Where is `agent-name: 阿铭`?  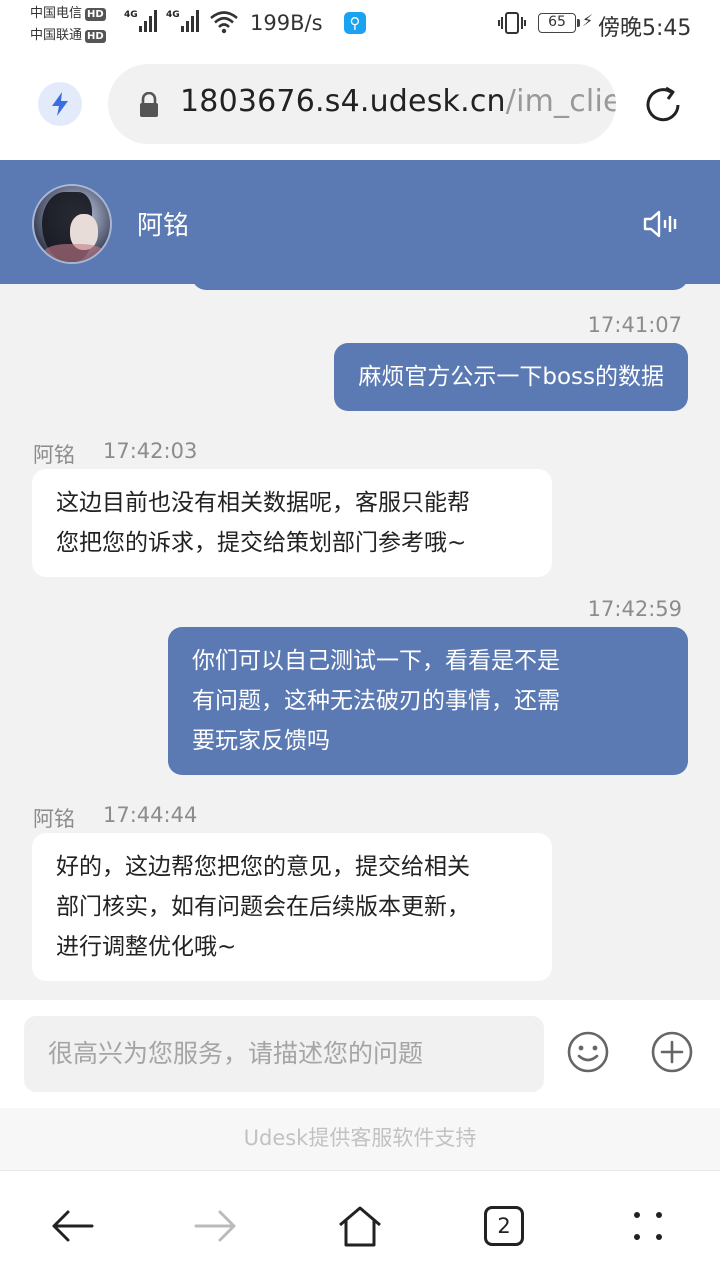 agent-name: 阿铭 is located at coordinates (163, 226).